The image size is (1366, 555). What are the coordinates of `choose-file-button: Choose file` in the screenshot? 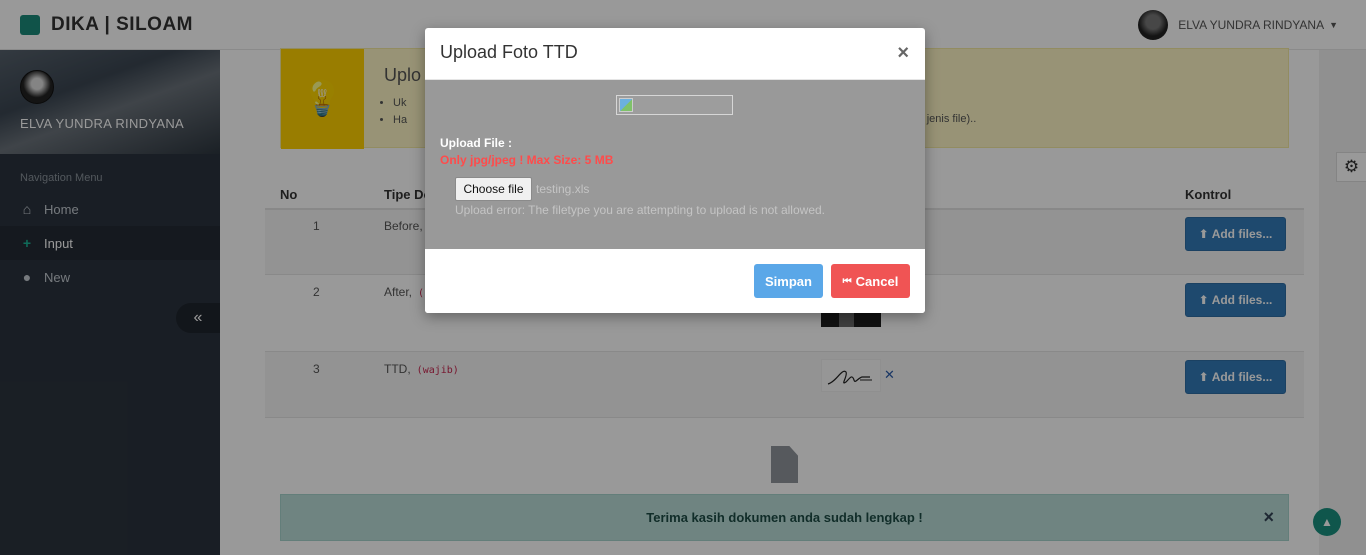 It's located at (493, 189).